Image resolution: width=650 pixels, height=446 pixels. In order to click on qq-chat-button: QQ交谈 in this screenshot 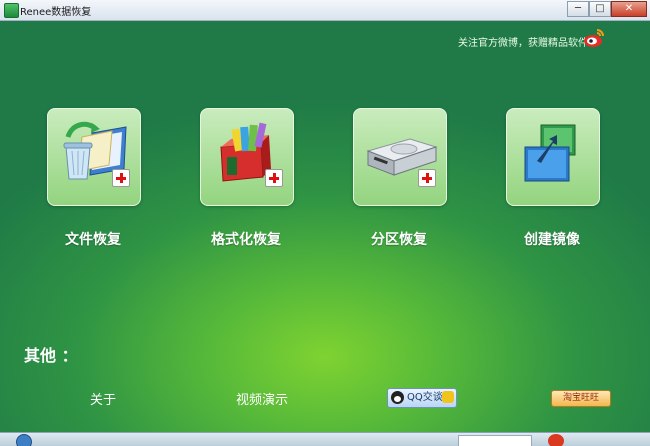, I will do `click(422, 398)`.